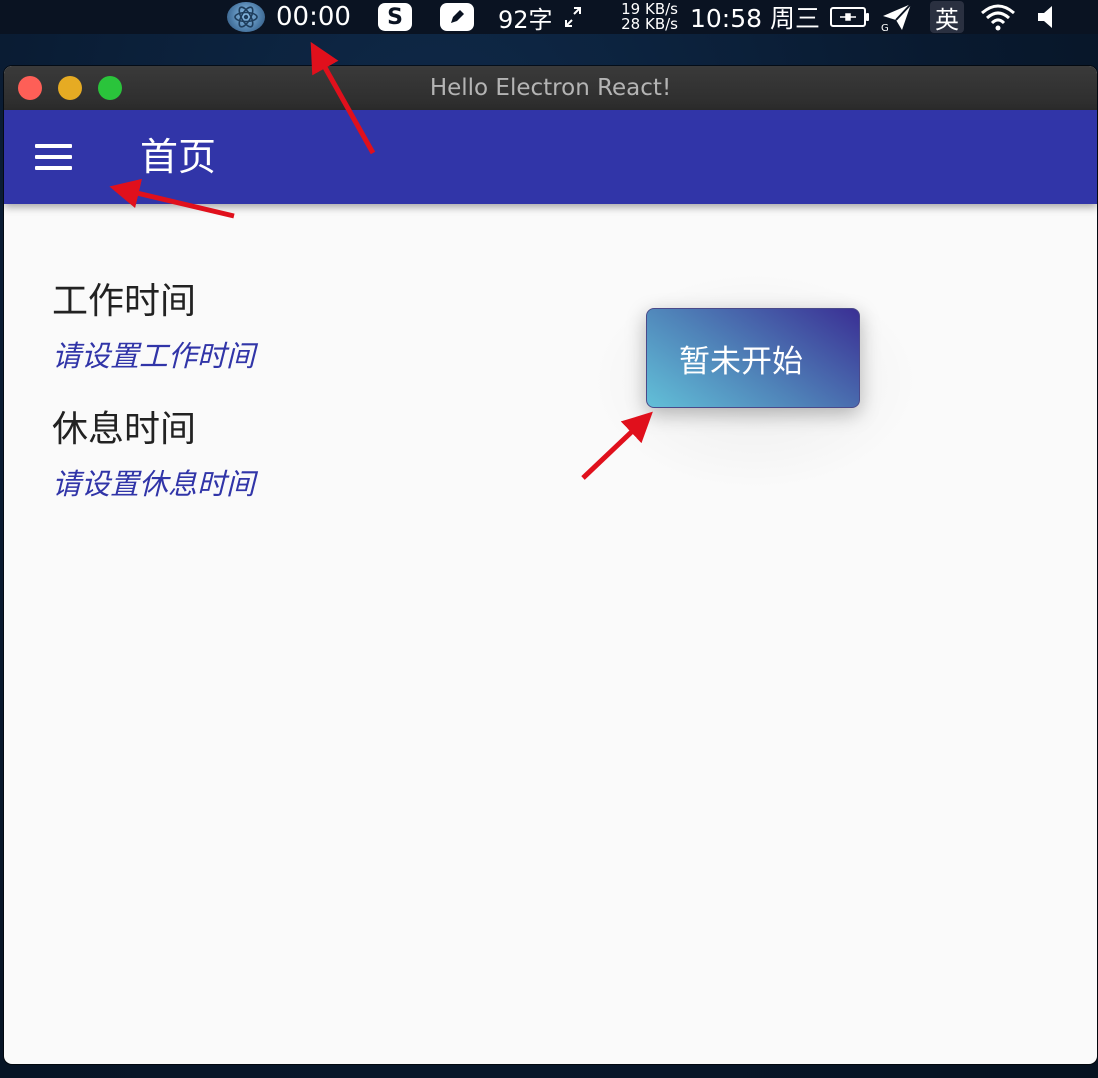 The width and height of the screenshot is (1098, 1078). Describe the element at coordinates (53, 157) in the screenshot. I see `hamburger-menu-icon` at that location.